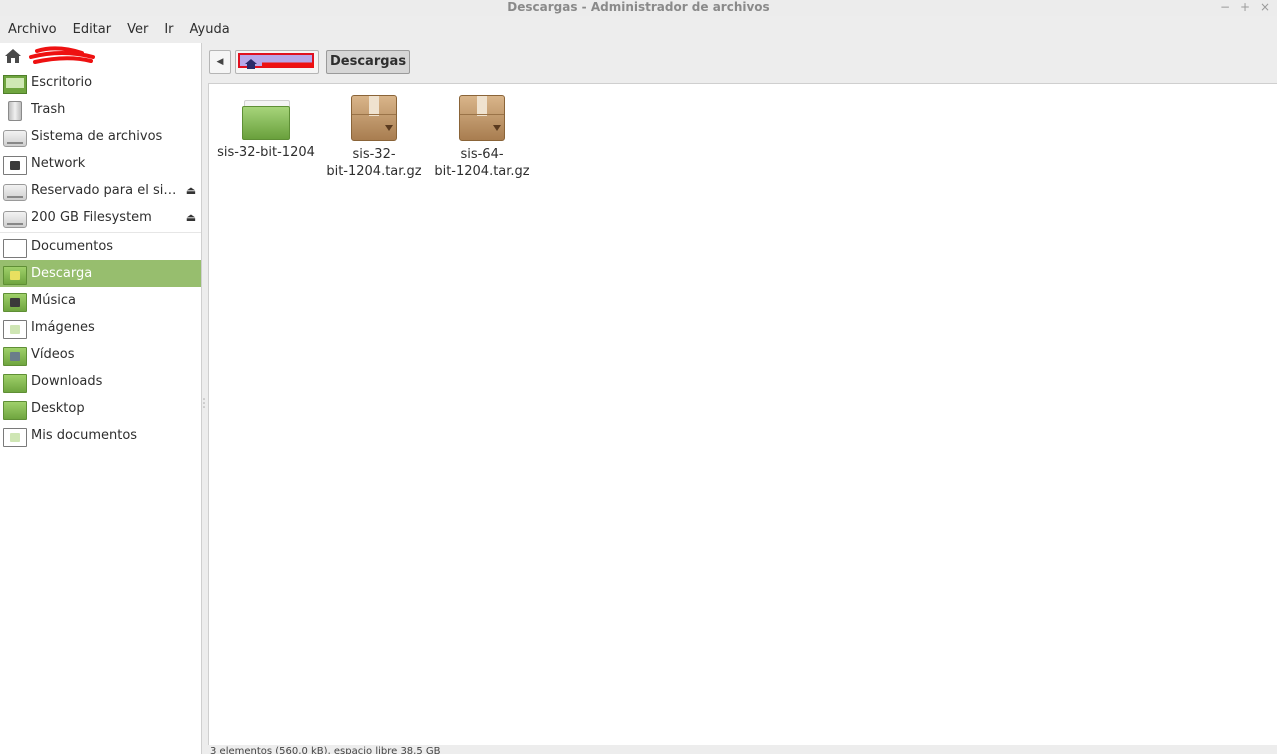 This screenshot has height=754, width=1277. I want to click on menu-ayuda: Ayuda, so click(210, 30).